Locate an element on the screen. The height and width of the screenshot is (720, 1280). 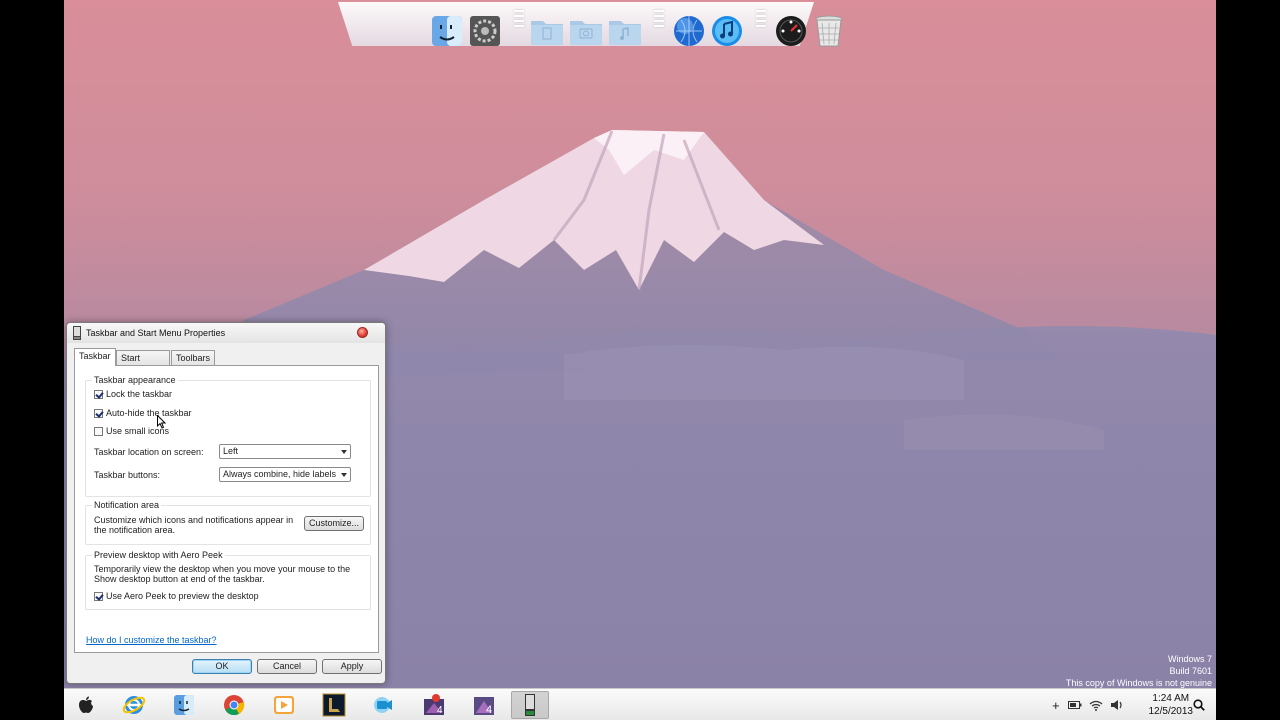
plus-icon: + is located at coordinates (1056, 705).